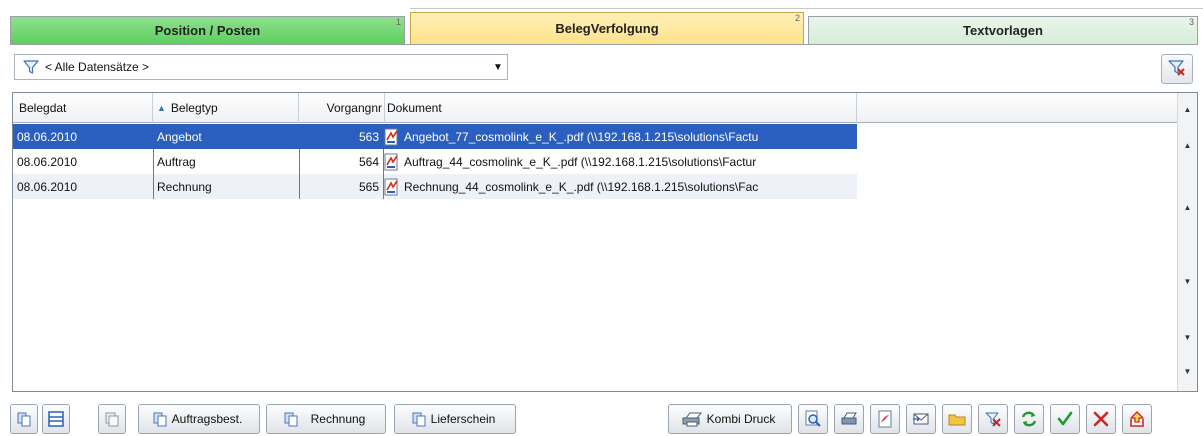 The image size is (1203, 436). What do you see at coordinates (226, 108) in the screenshot?
I see `column-header-belegtyp: ▲ Belegtyp` at bounding box center [226, 108].